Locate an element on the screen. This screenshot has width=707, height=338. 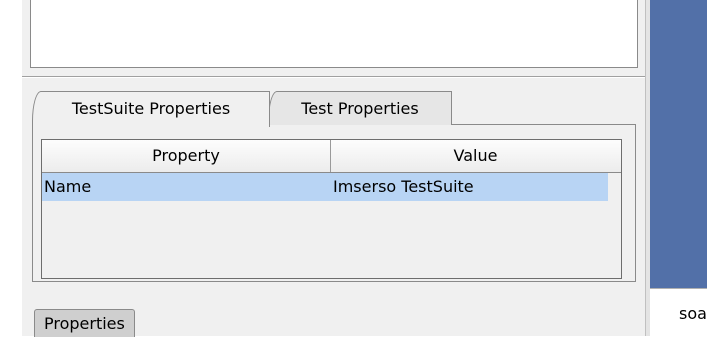
tab-testsuite-properties: TestSuite Properties is located at coordinates (151, 109).